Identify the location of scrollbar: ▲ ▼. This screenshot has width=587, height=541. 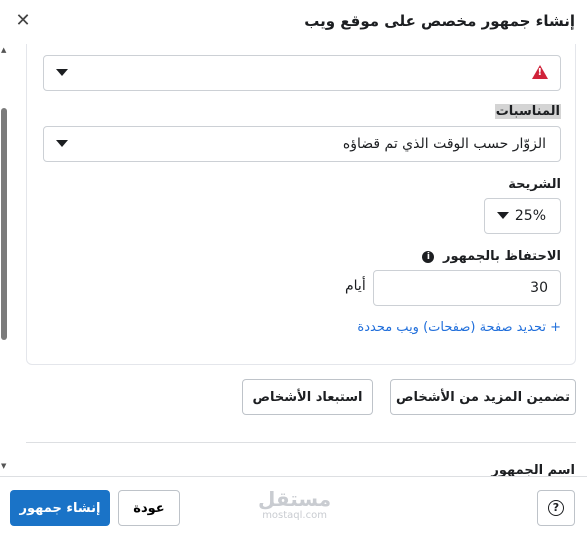
(4, 260).